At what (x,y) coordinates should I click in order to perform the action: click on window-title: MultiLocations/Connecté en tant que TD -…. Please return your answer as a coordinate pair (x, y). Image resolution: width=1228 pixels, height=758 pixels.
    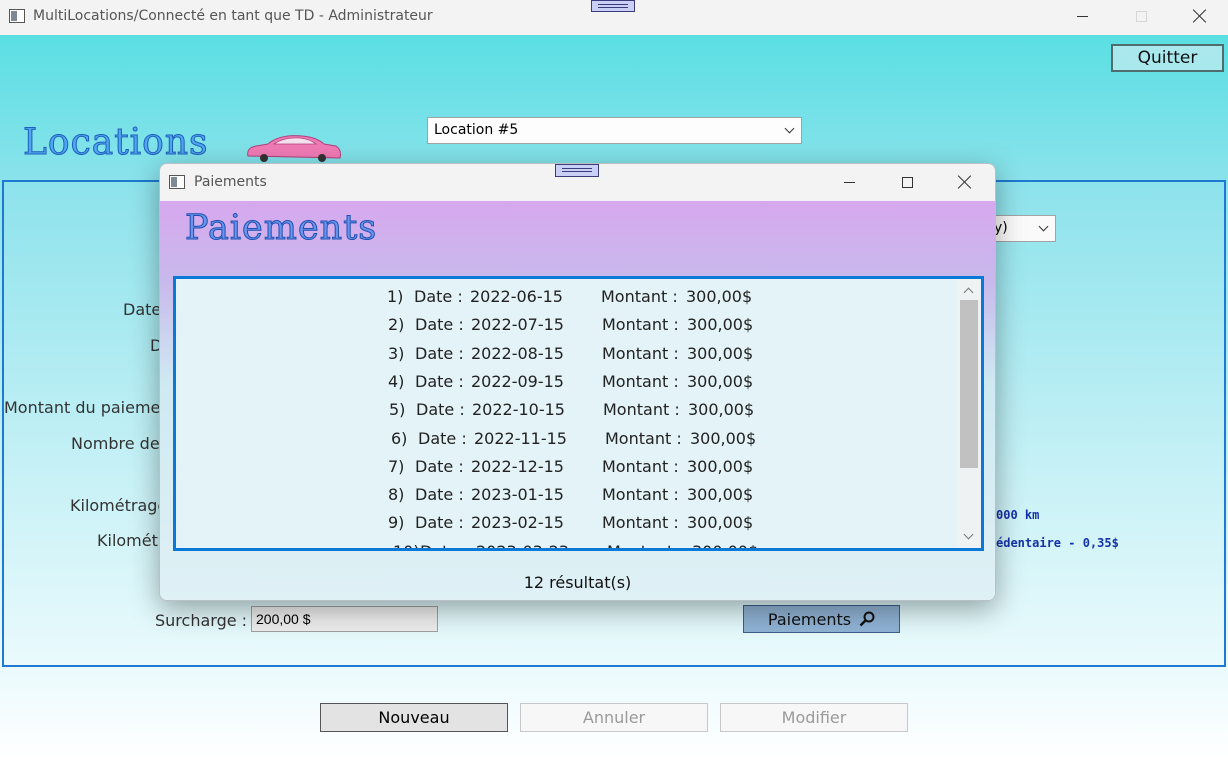
    Looking at the image, I should click on (233, 16).